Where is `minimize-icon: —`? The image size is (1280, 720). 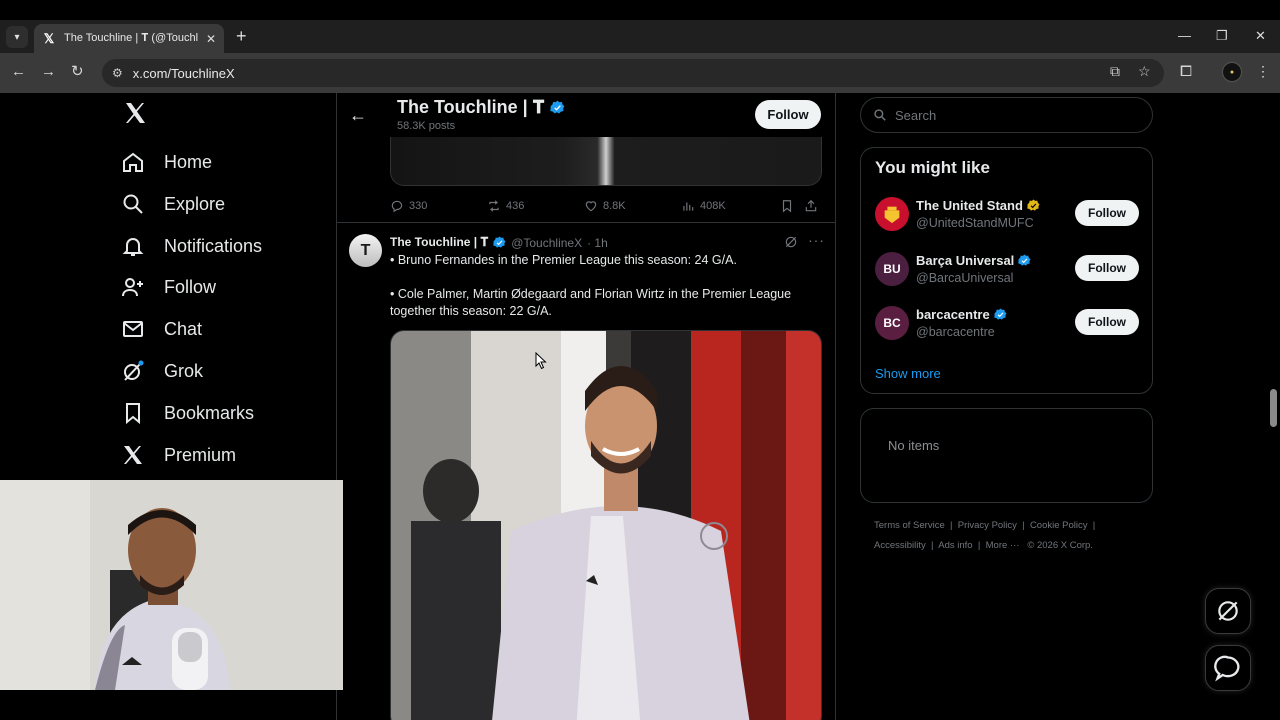
minimize-icon: — is located at coordinates (1184, 35).